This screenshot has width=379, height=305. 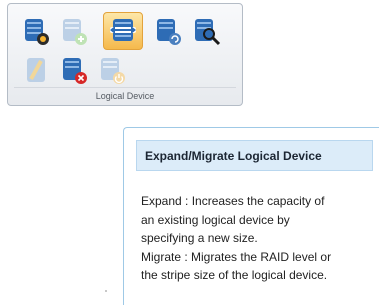 I want to click on tooltip-line: Expand : Increases the capacity of, so click(x=233, y=201).